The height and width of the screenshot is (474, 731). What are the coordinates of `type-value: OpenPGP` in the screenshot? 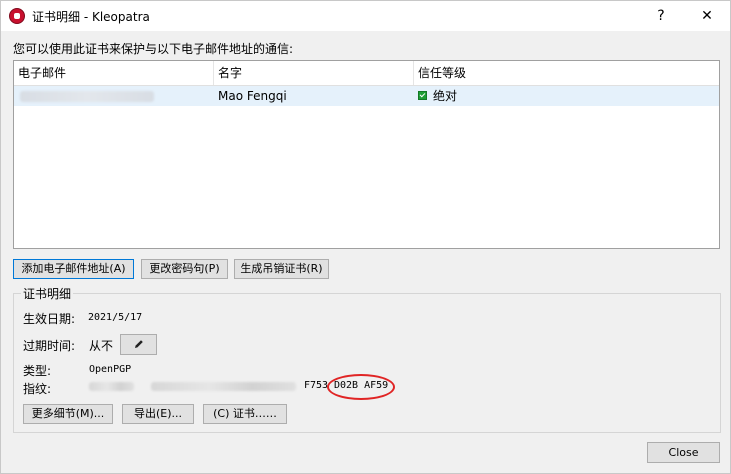 It's located at (110, 369).